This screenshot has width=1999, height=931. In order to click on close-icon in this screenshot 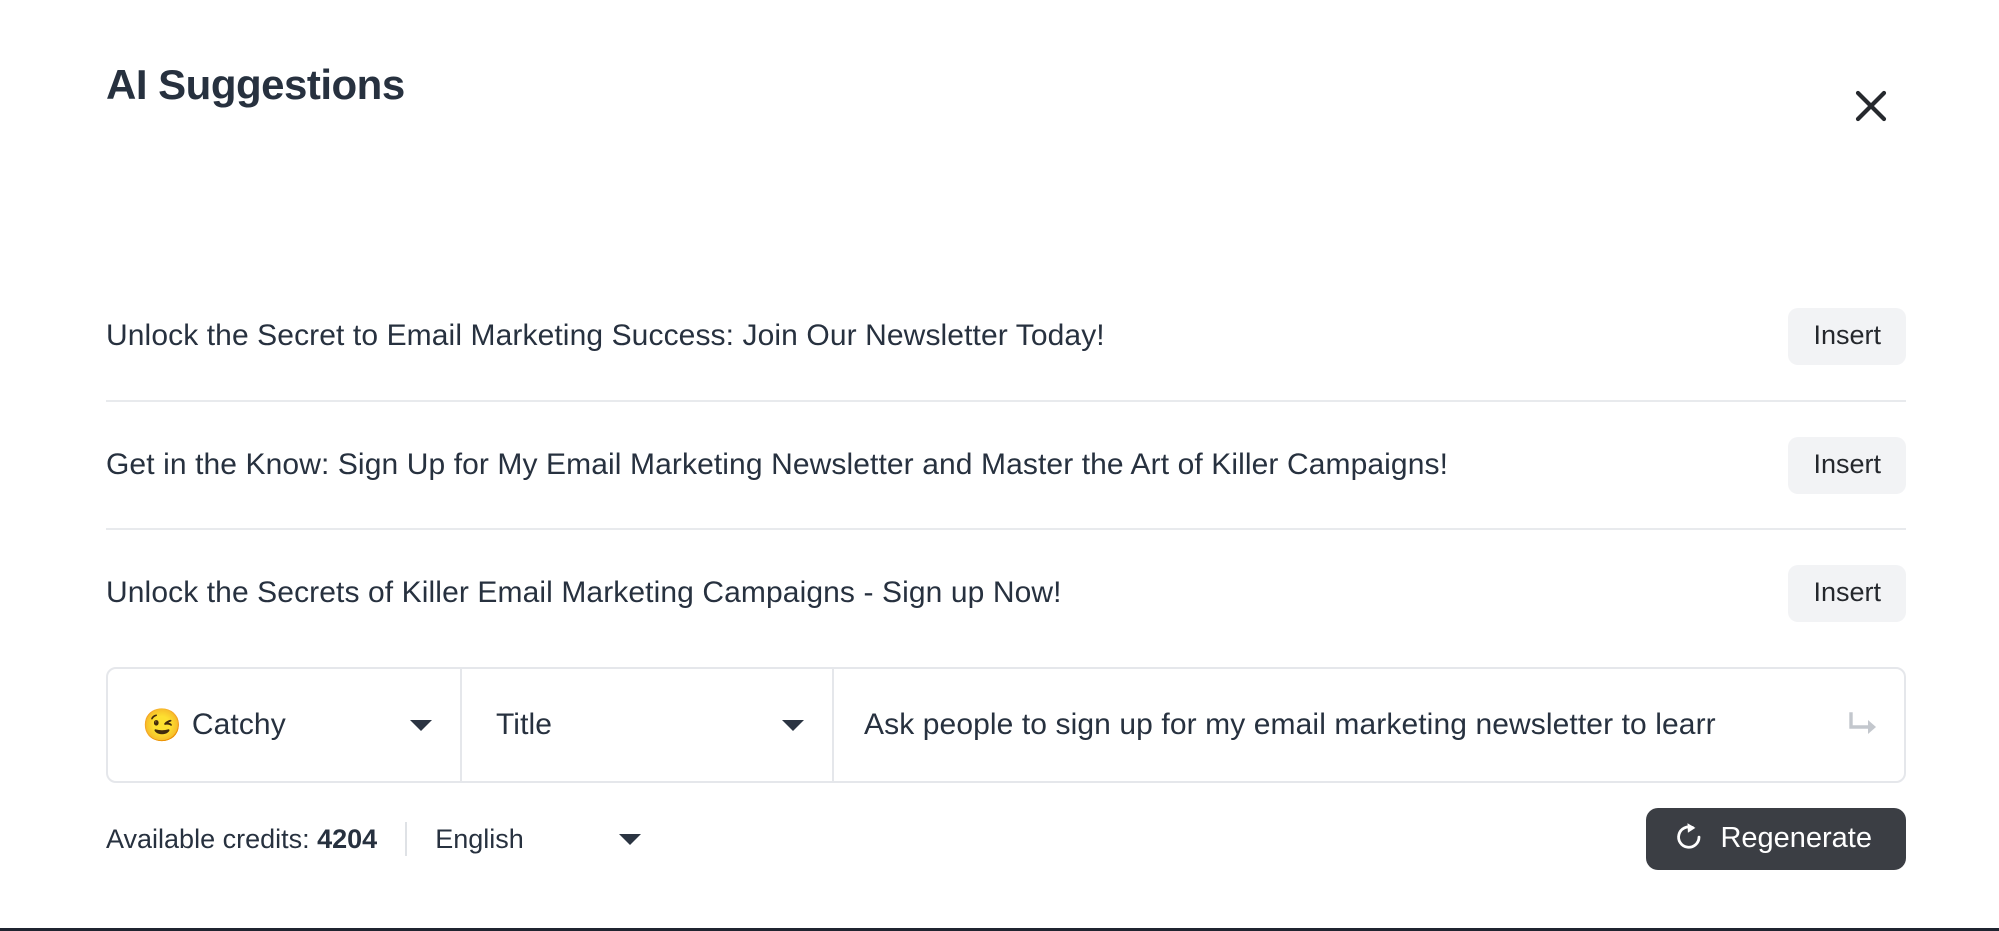, I will do `click(1871, 106)`.